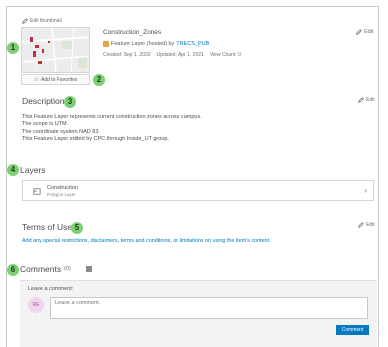  I want to click on view-count: View Count: 0, so click(225, 55).